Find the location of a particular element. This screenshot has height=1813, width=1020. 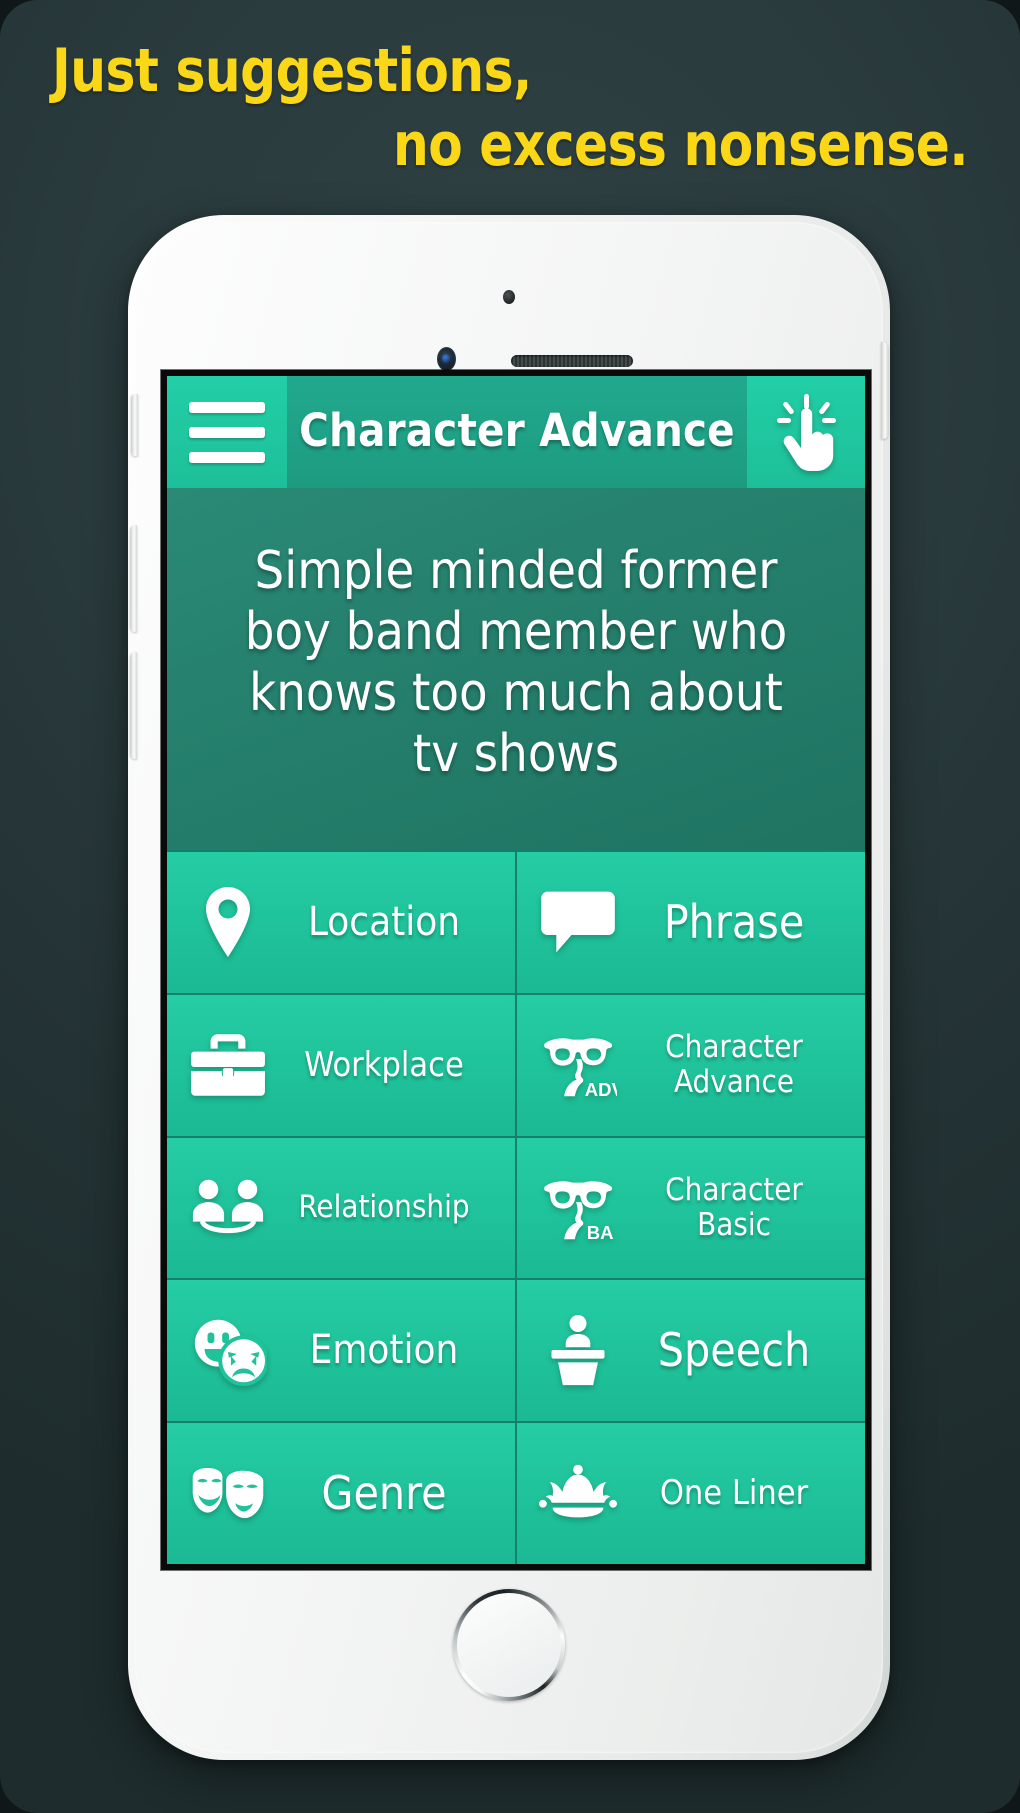

volume-down-button is located at coordinates (133, 705).